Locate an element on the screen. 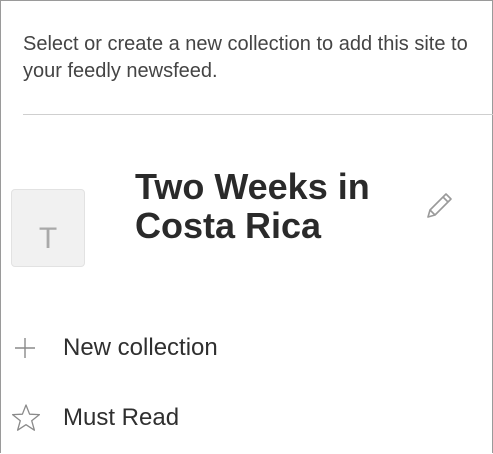 This screenshot has width=493, height=454. plus-icon is located at coordinates (25, 348).